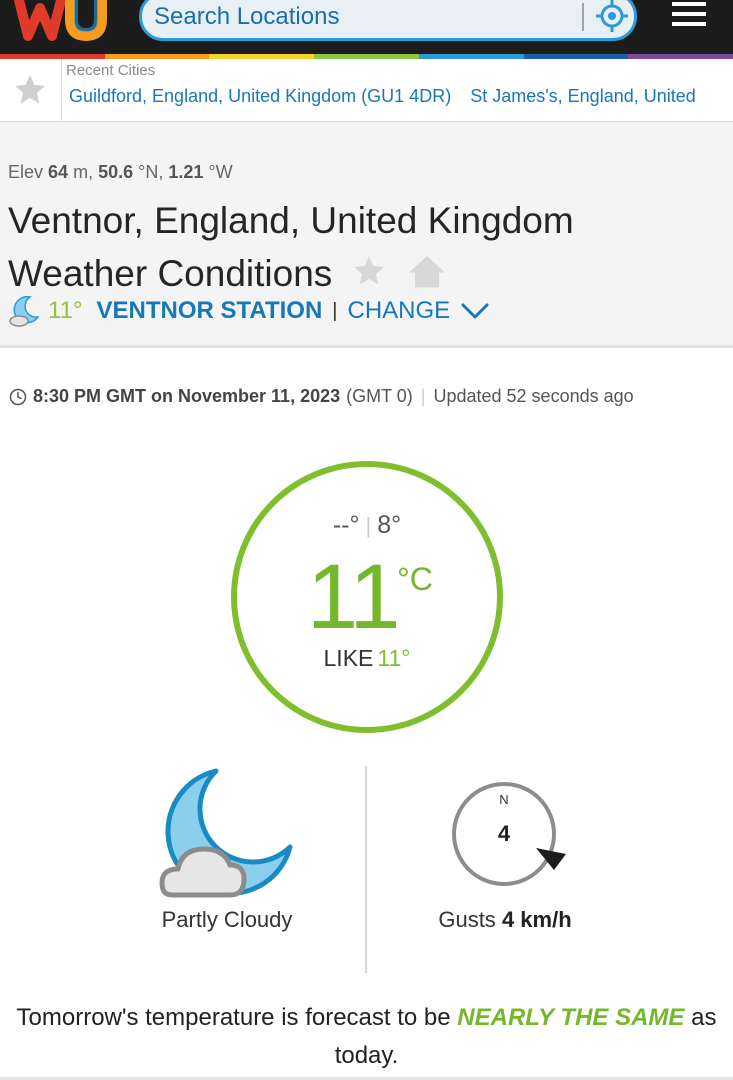 This screenshot has height=1080, width=733. I want to click on forecast-suffix-end: today., so click(366, 1055).